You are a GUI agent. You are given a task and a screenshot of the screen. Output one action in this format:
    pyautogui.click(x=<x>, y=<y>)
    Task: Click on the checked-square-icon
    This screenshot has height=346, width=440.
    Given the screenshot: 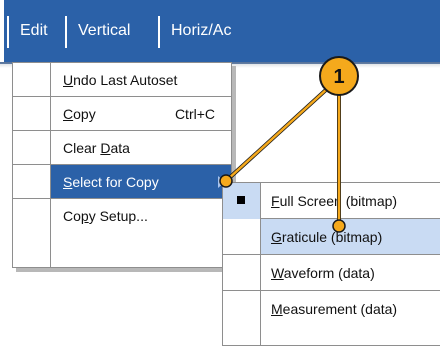 What is the action you would take?
    pyautogui.click(x=241, y=200)
    